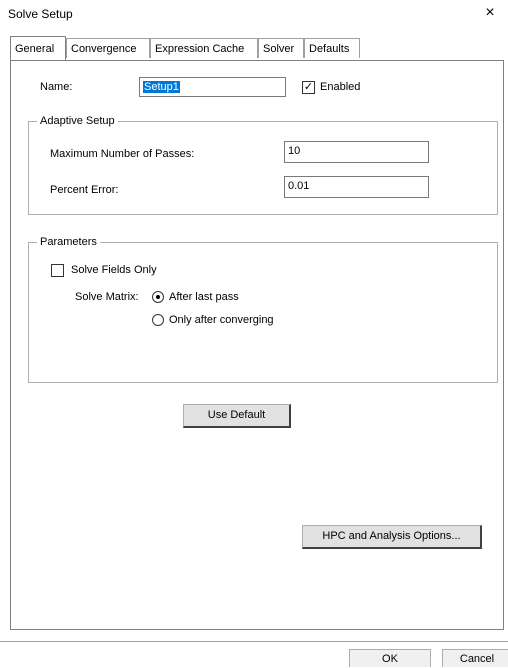  Describe the element at coordinates (475, 658) in the screenshot. I see `cancel-button: Cancel` at that location.